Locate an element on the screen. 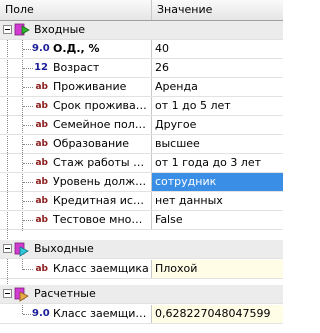 This screenshot has height=333, width=320. field-row: ab Срок проживани... от 1 до 5 лет is located at coordinates (141, 106).